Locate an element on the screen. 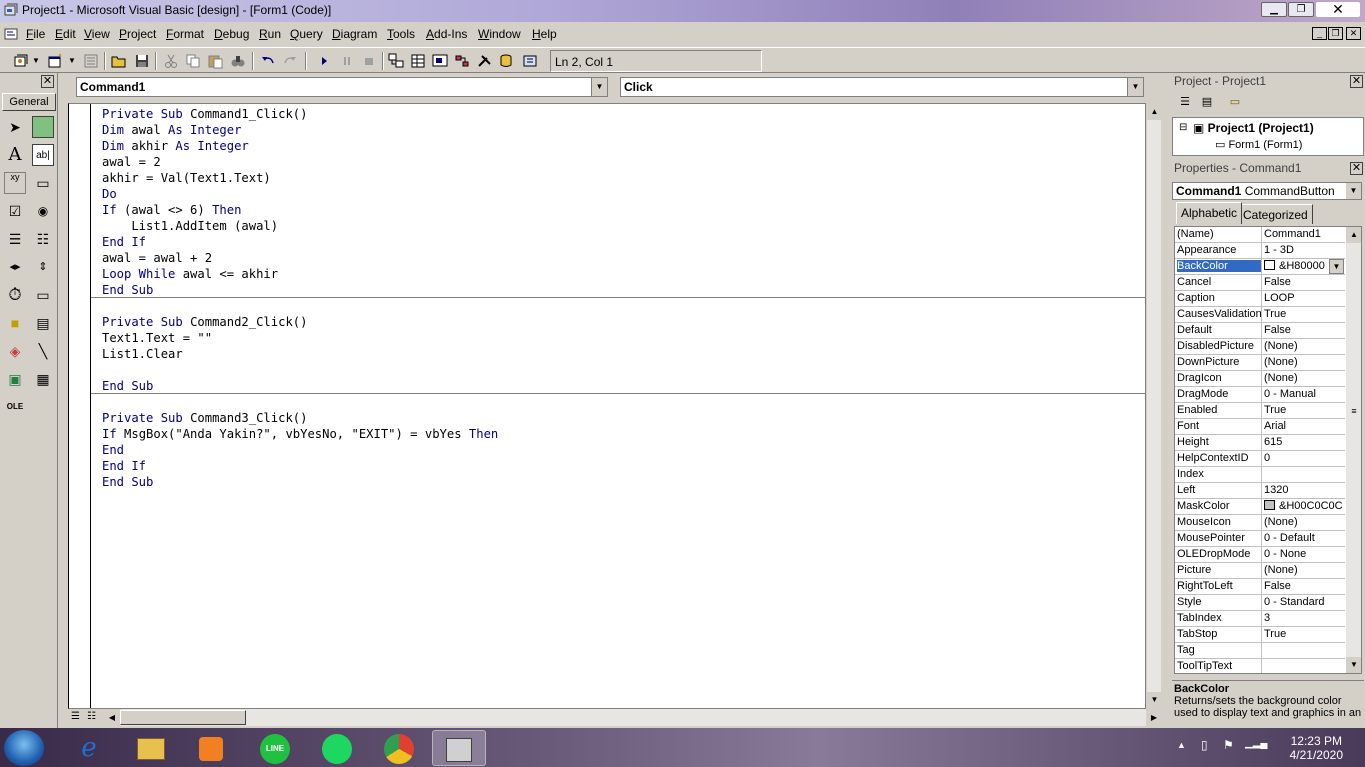  show-hidden-icons-icon: ▲ is located at coordinates (1181, 745).